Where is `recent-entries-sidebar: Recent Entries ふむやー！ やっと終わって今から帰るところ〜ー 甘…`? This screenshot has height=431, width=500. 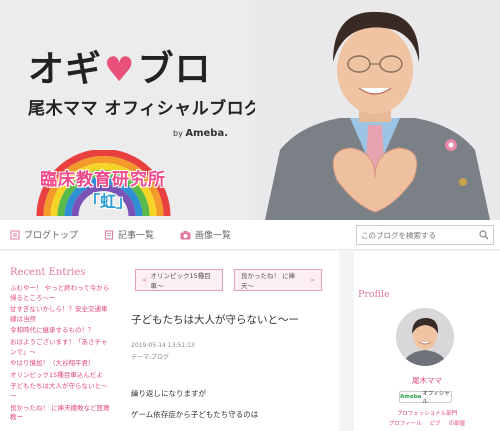 recent-entries-sidebar: Recent Entries ふむやー！ やっと終わって今から帰るところ〜ー 甘… is located at coordinates (58, 341).